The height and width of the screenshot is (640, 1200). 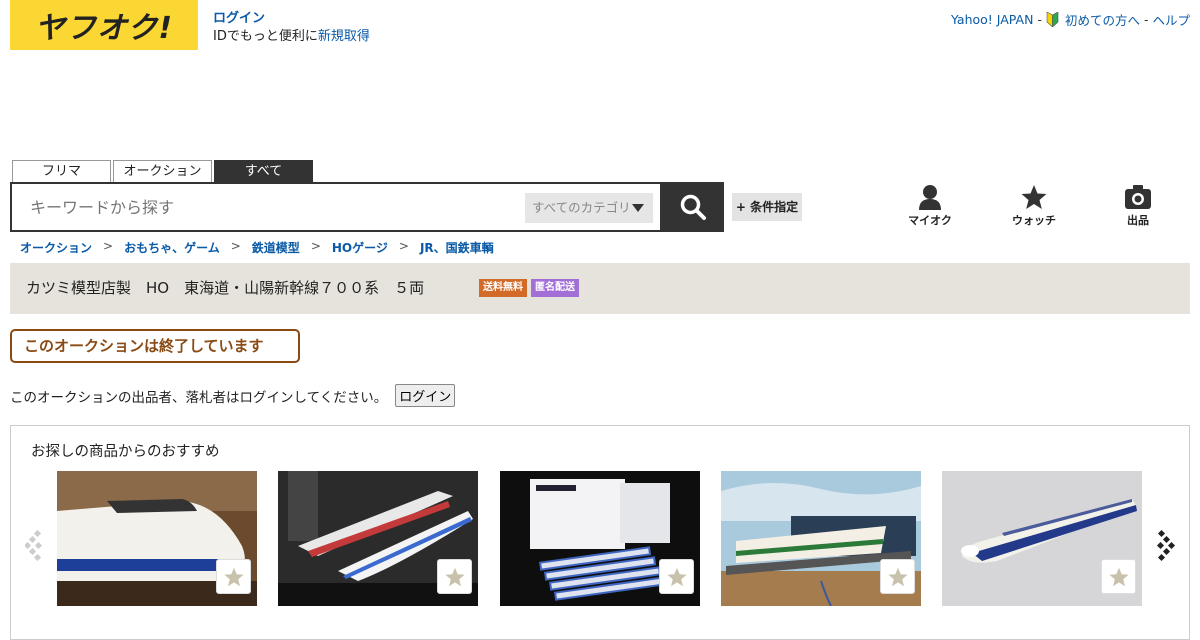 What do you see at coordinates (104, 28) in the screenshot?
I see `logo-text: ヤフオク!` at bounding box center [104, 28].